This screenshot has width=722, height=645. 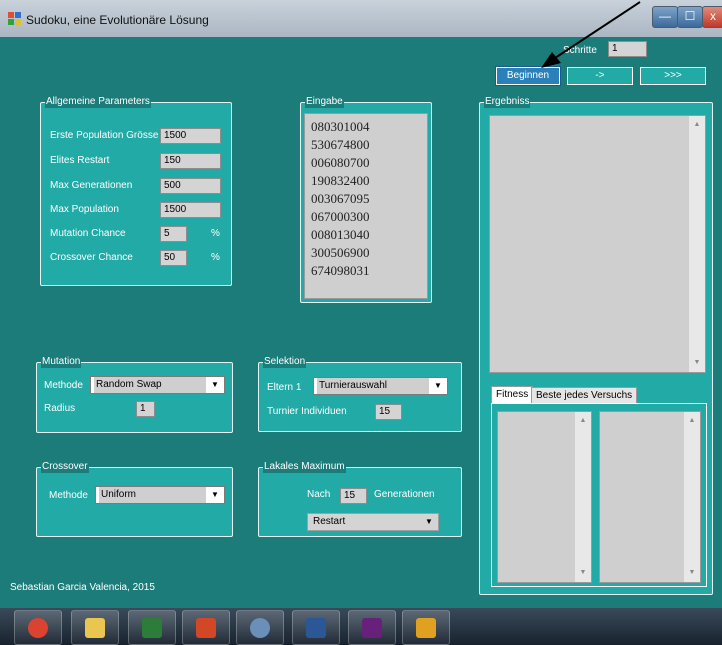 What do you see at coordinates (190, 161) in the screenshot?
I see `elites-restart-field: 150` at bounding box center [190, 161].